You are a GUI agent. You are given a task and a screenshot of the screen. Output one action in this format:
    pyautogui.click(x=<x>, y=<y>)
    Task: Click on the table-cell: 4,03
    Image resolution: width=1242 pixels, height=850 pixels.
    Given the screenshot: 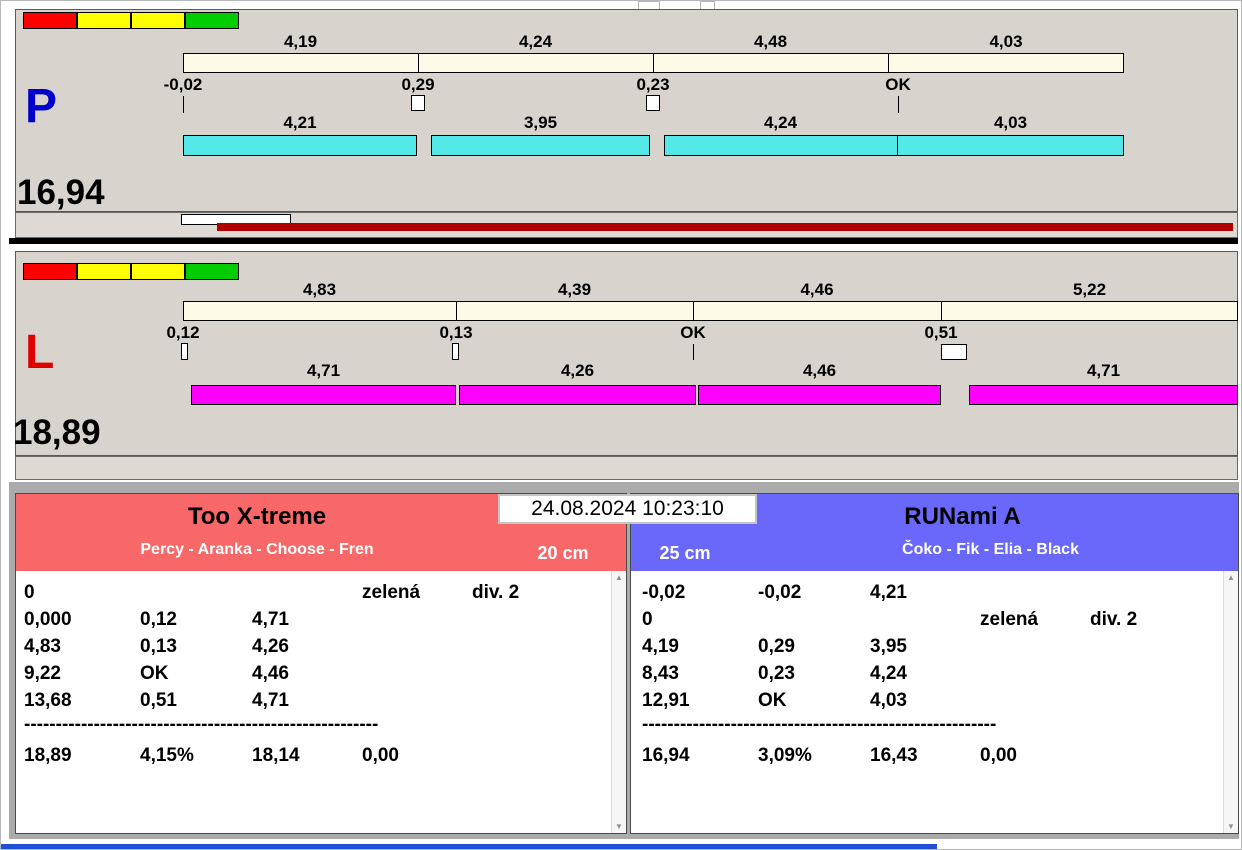 What is the action you would take?
    pyautogui.click(x=888, y=700)
    